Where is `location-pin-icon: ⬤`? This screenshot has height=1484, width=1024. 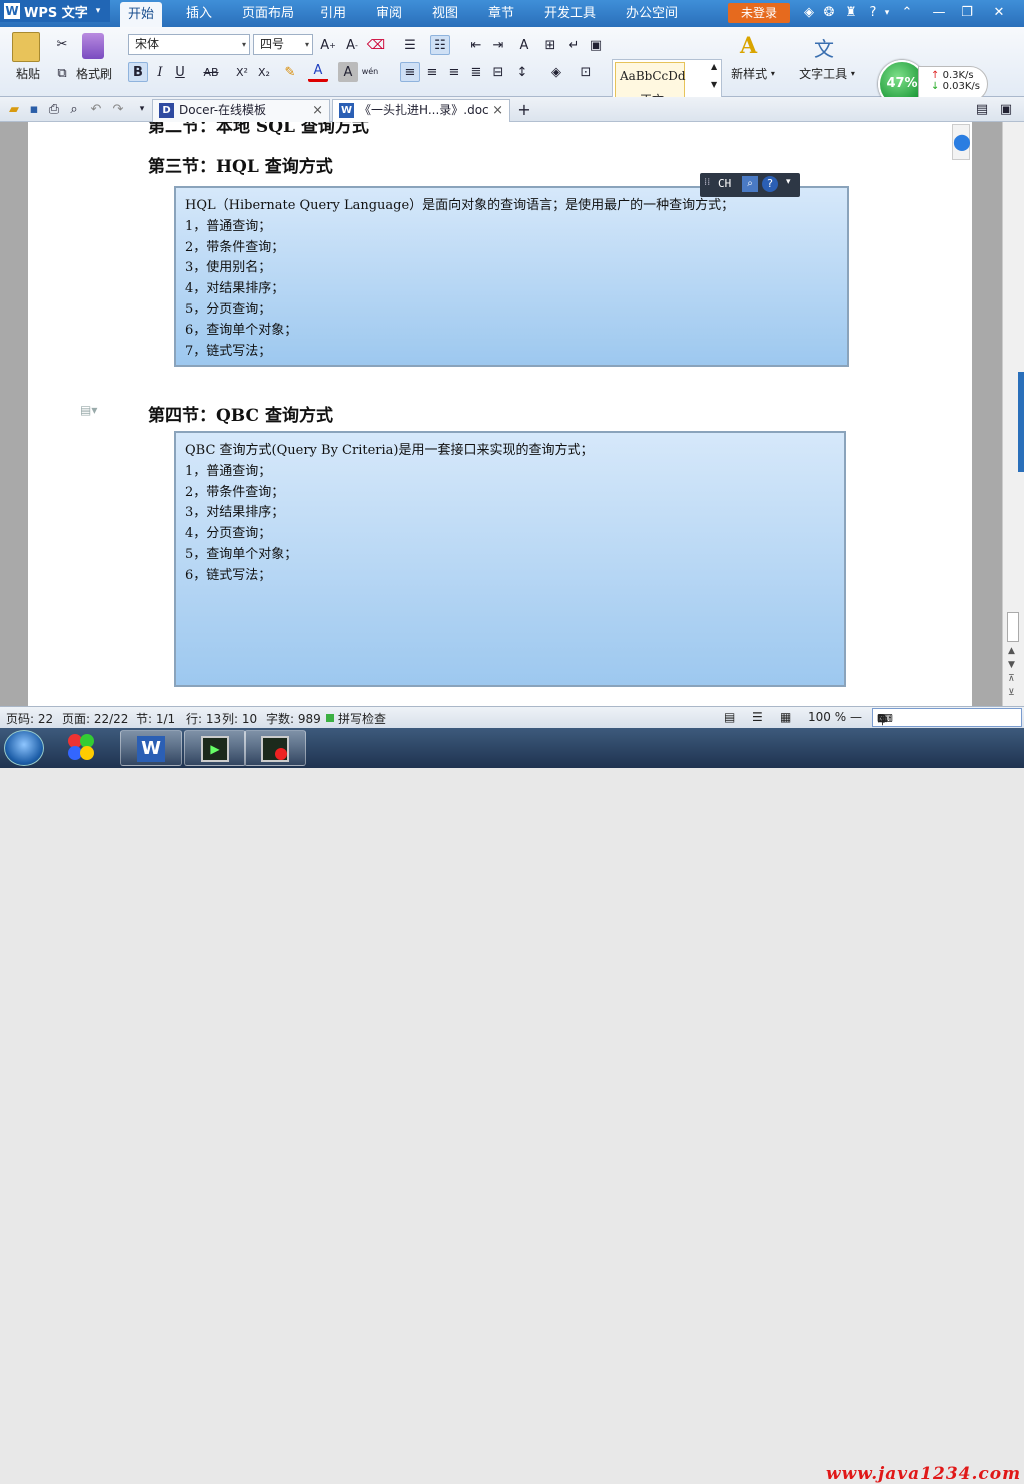 location-pin-icon: ⬤ is located at coordinates (961, 142).